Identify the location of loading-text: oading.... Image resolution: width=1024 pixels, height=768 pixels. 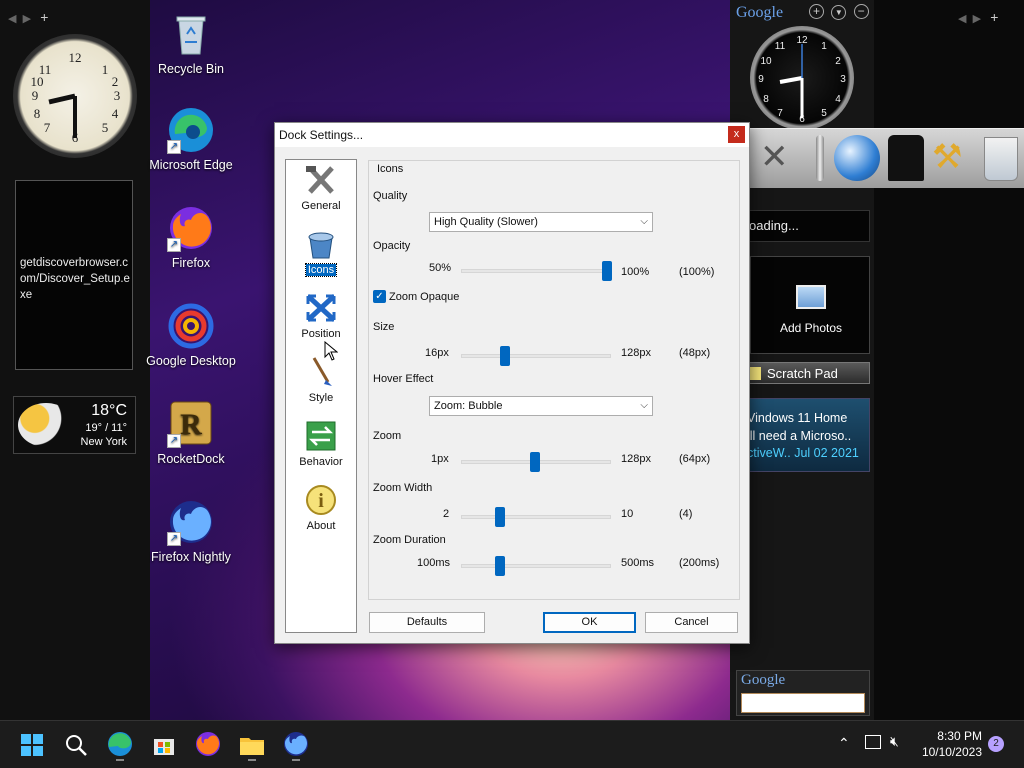
(774, 225).